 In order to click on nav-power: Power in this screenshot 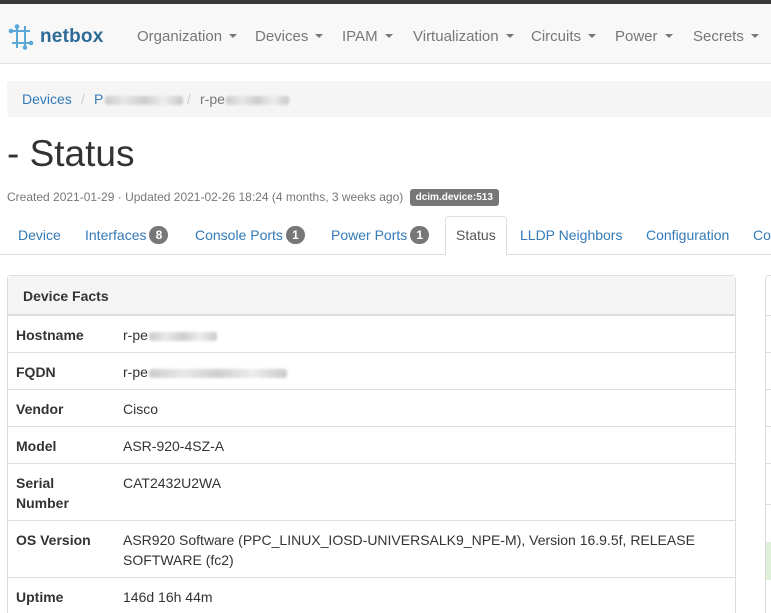, I will do `click(644, 36)`.